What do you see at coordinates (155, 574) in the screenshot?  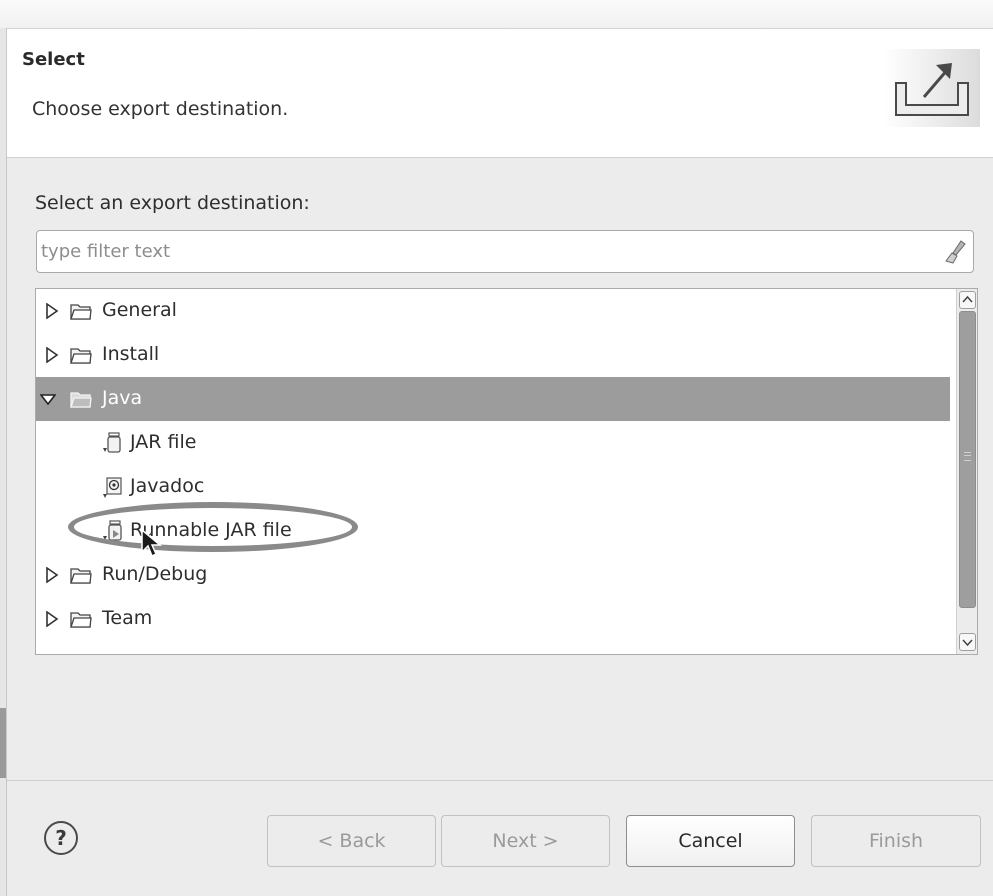 I see `tree-item-label: Run/Debug` at bounding box center [155, 574].